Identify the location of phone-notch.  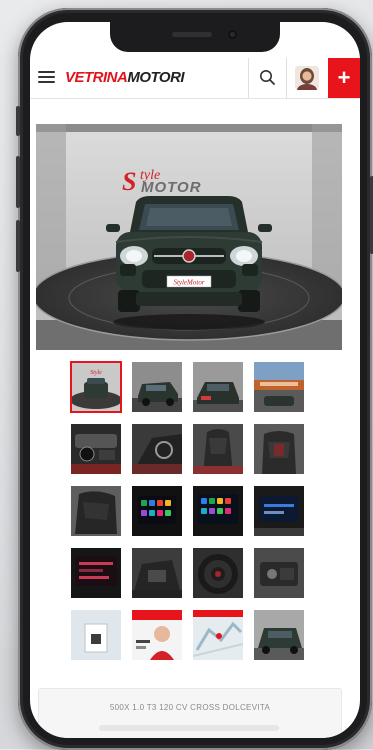
(195, 37).